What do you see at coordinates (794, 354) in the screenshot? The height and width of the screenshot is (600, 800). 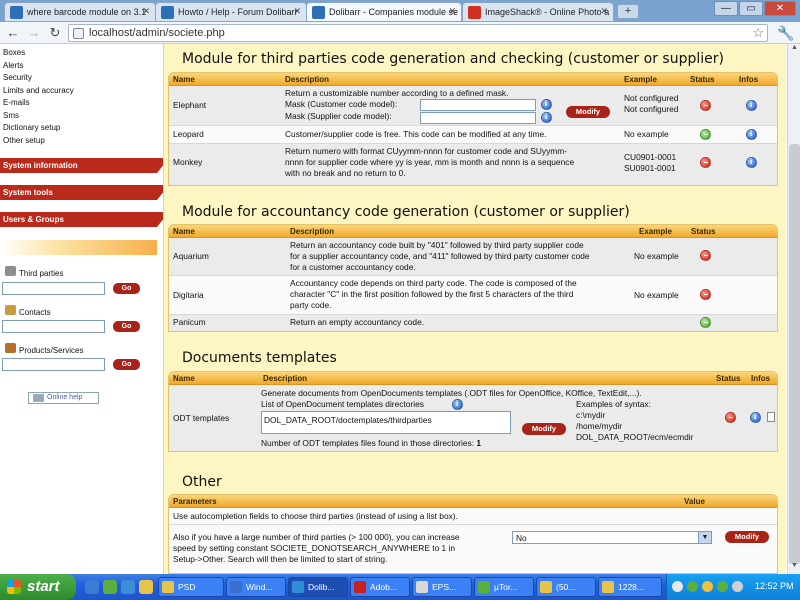 I see `scroll-thumb` at bounding box center [794, 354].